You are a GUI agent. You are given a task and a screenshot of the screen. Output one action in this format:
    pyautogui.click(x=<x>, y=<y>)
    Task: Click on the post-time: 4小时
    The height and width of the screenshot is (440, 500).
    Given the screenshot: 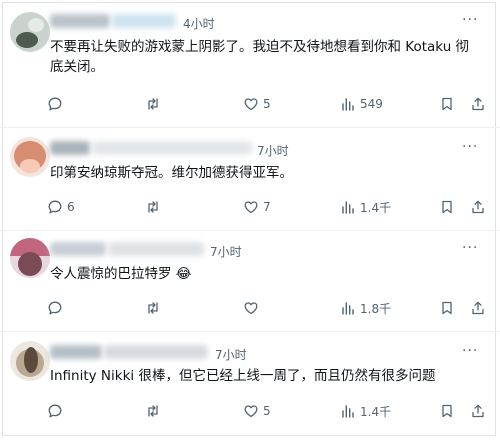 What is the action you would take?
    pyautogui.click(x=199, y=23)
    